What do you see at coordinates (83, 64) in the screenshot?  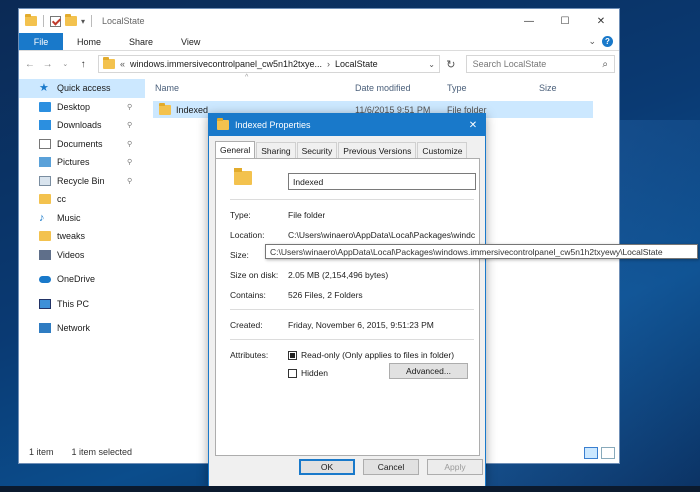 I see `up-button: ↑` at bounding box center [83, 64].